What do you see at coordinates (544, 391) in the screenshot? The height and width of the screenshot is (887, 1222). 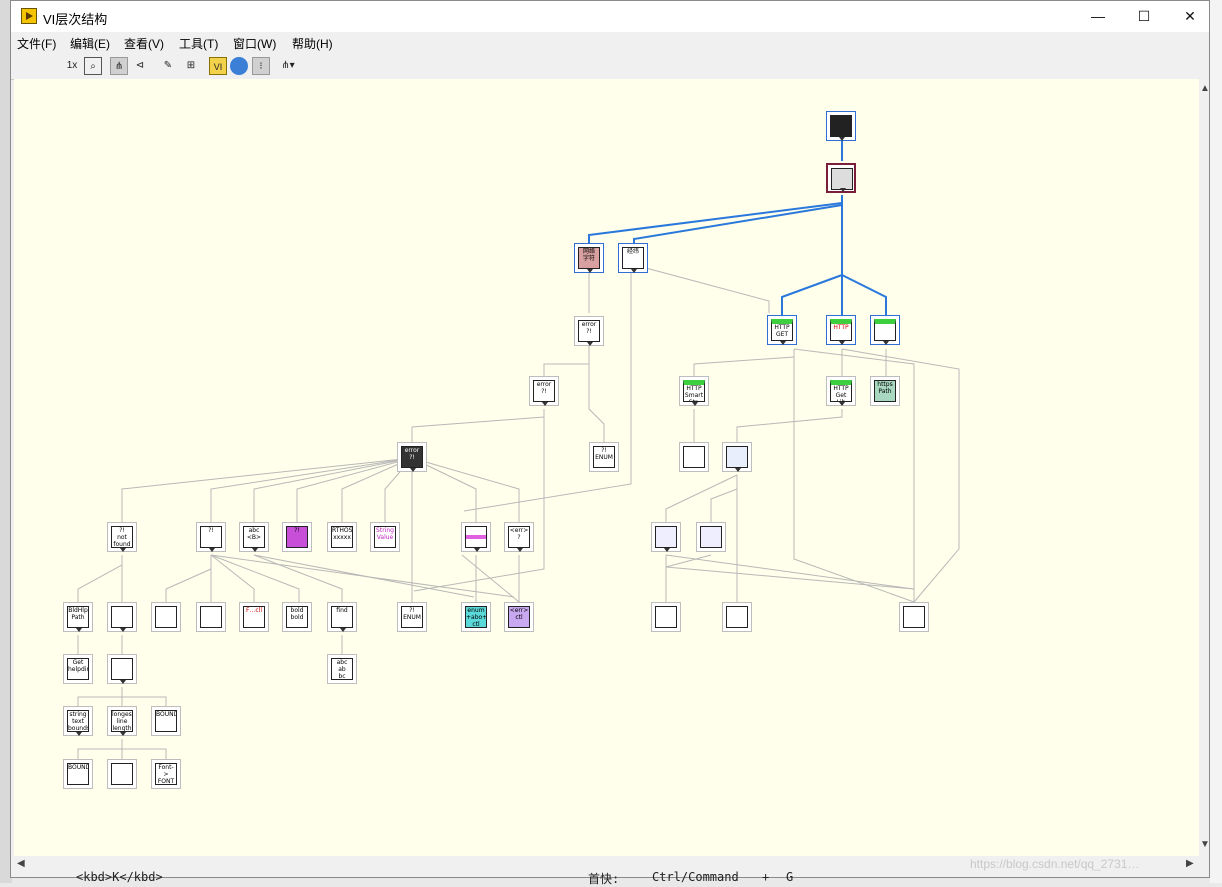 I see `error-node-2: error ?!` at bounding box center [544, 391].